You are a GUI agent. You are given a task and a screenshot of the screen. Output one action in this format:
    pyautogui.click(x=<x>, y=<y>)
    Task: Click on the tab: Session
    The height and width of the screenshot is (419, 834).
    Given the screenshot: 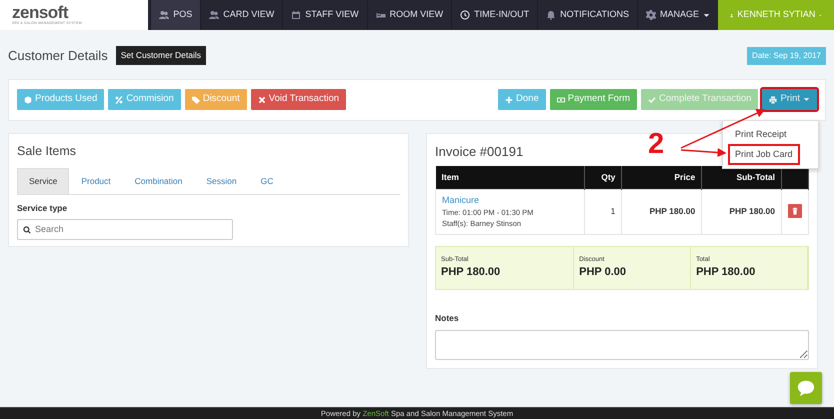 What is the action you would take?
    pyautogui.click(x=221, y=181)
    